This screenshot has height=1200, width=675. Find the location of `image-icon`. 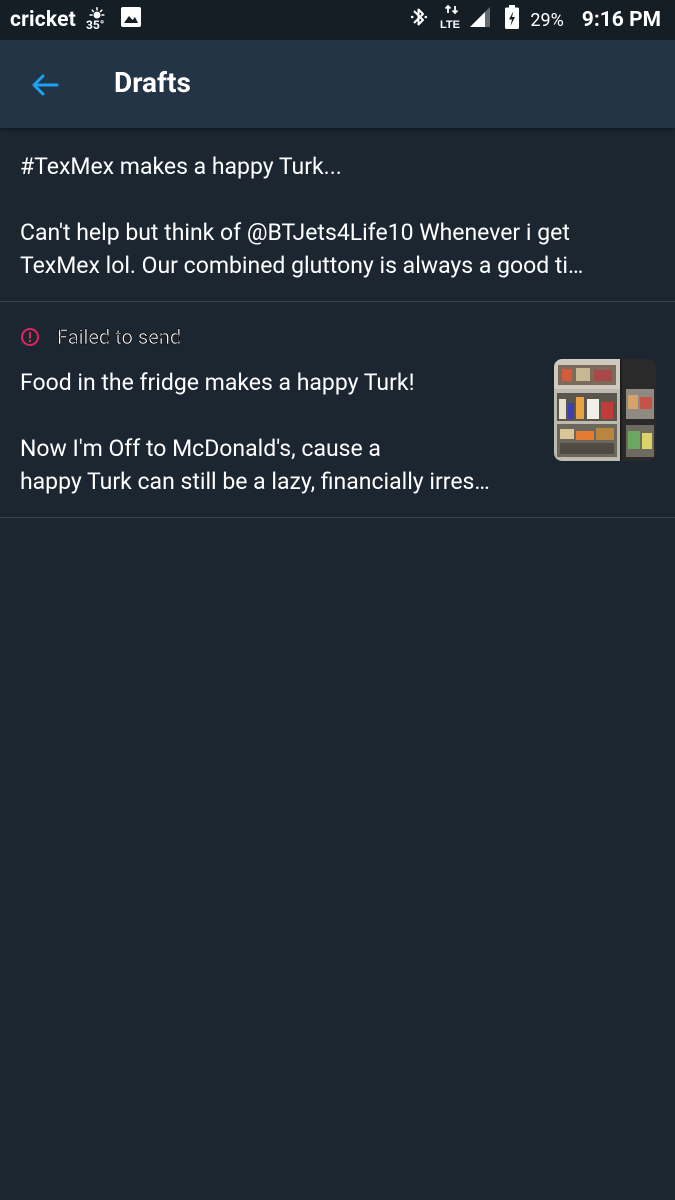

image-icon is located at coordinates (131, 20).